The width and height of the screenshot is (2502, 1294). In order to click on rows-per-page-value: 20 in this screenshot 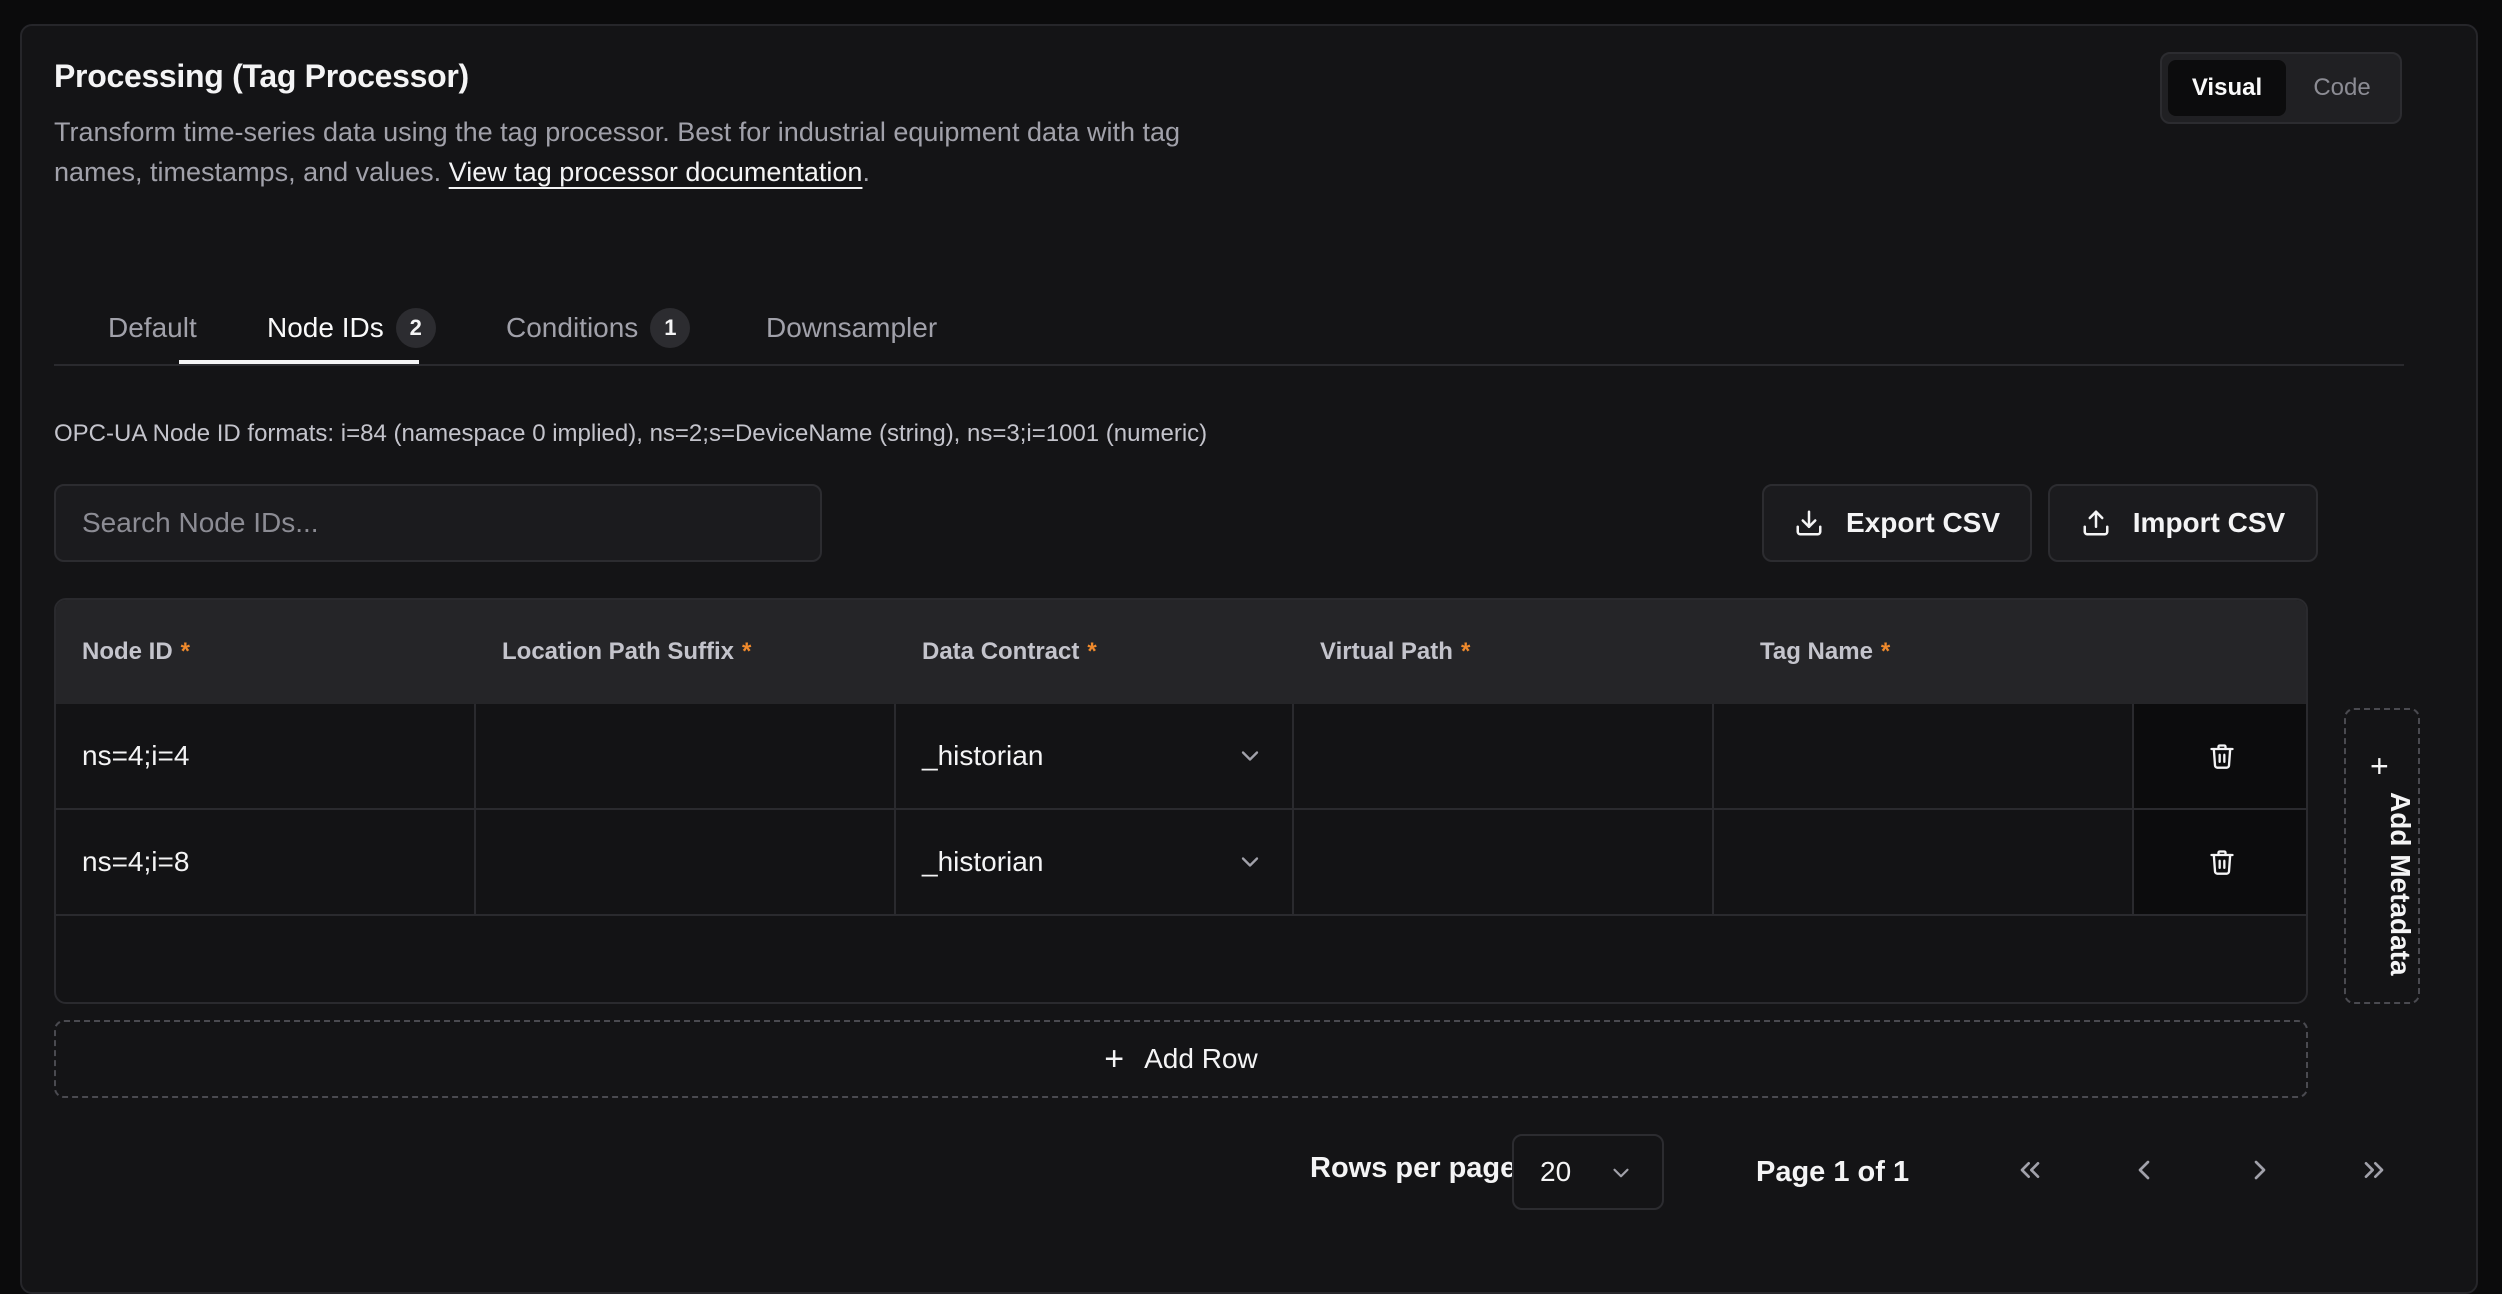, I will do `click(1556, 1171)`.